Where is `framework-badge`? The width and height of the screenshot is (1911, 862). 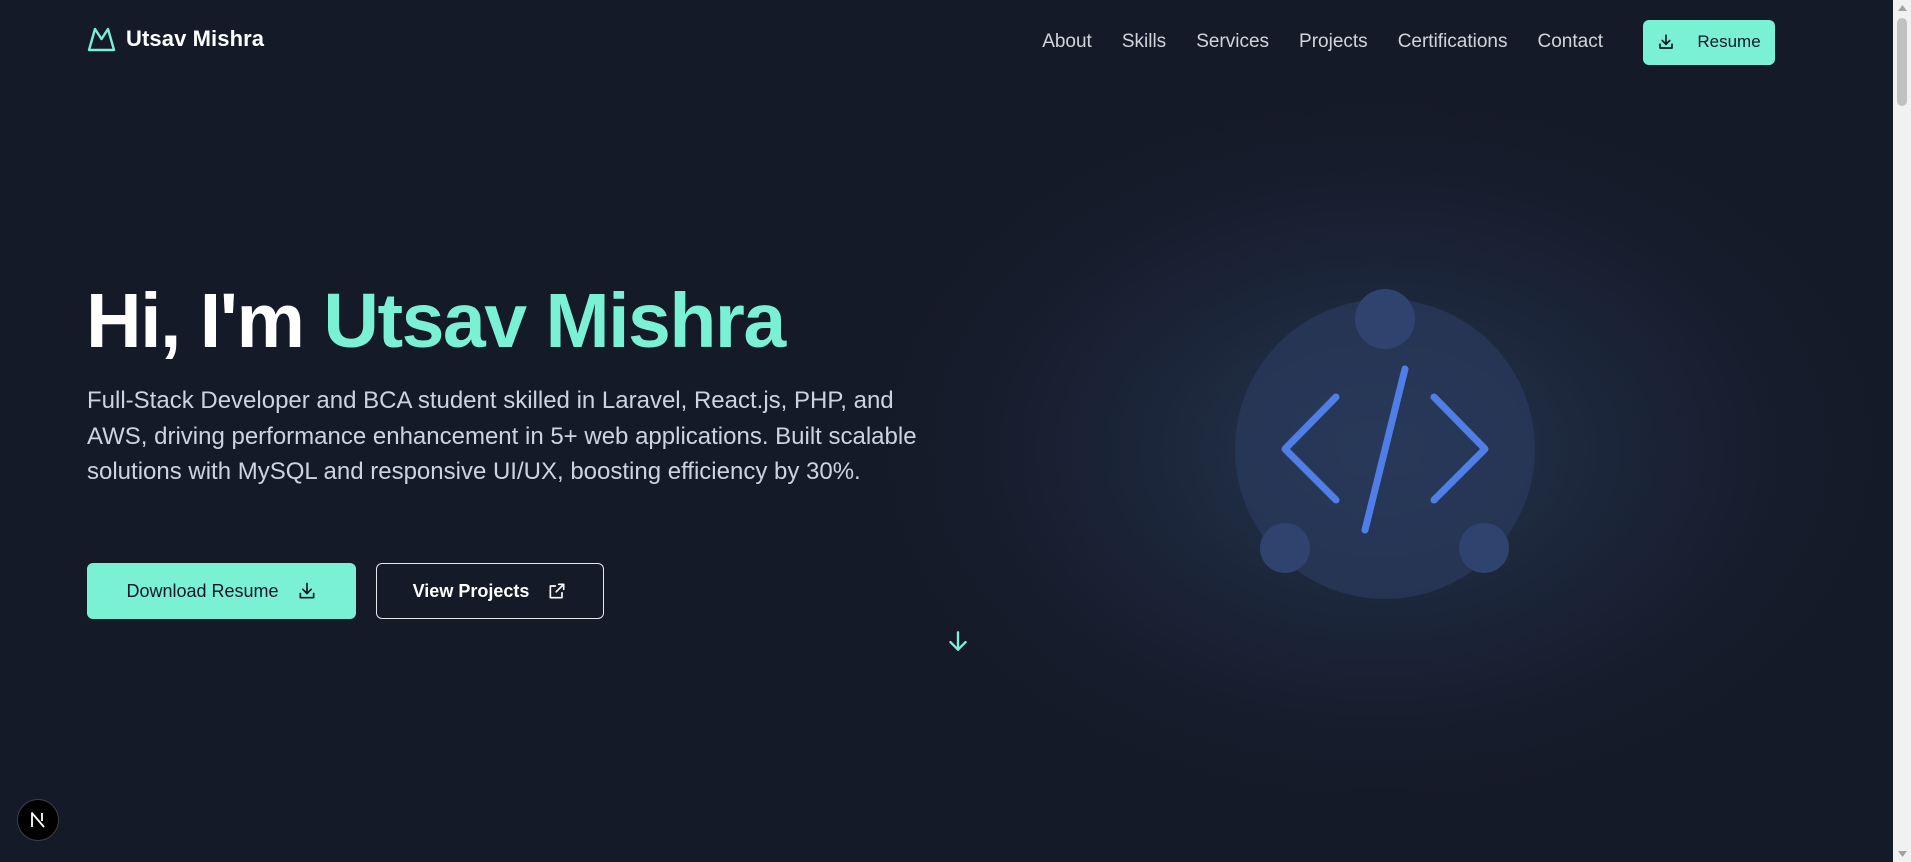
framework-badge is located at coordinates (38, 820).